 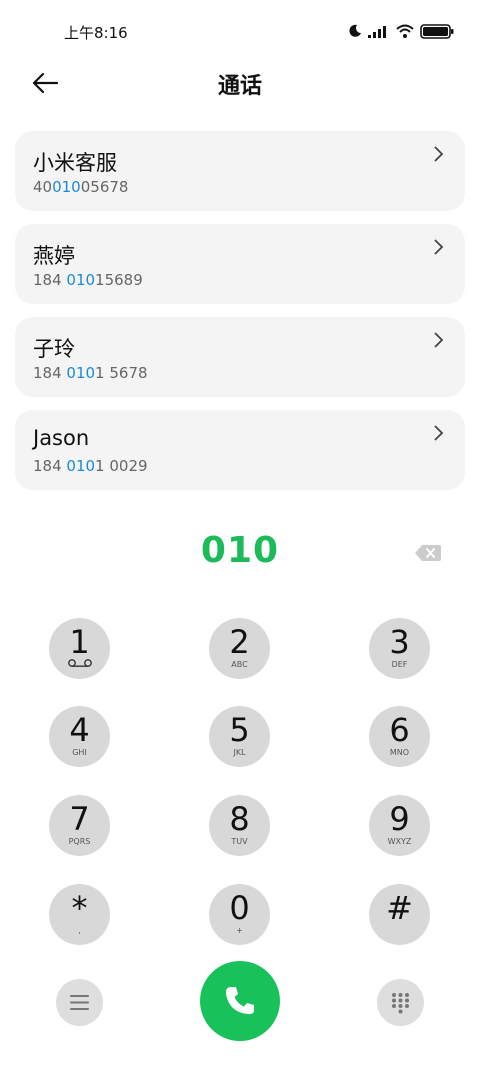 What do you see at coordinates (379, 31) in the screenshot?
I see `signal-icon` at bounding box center [379, 31].